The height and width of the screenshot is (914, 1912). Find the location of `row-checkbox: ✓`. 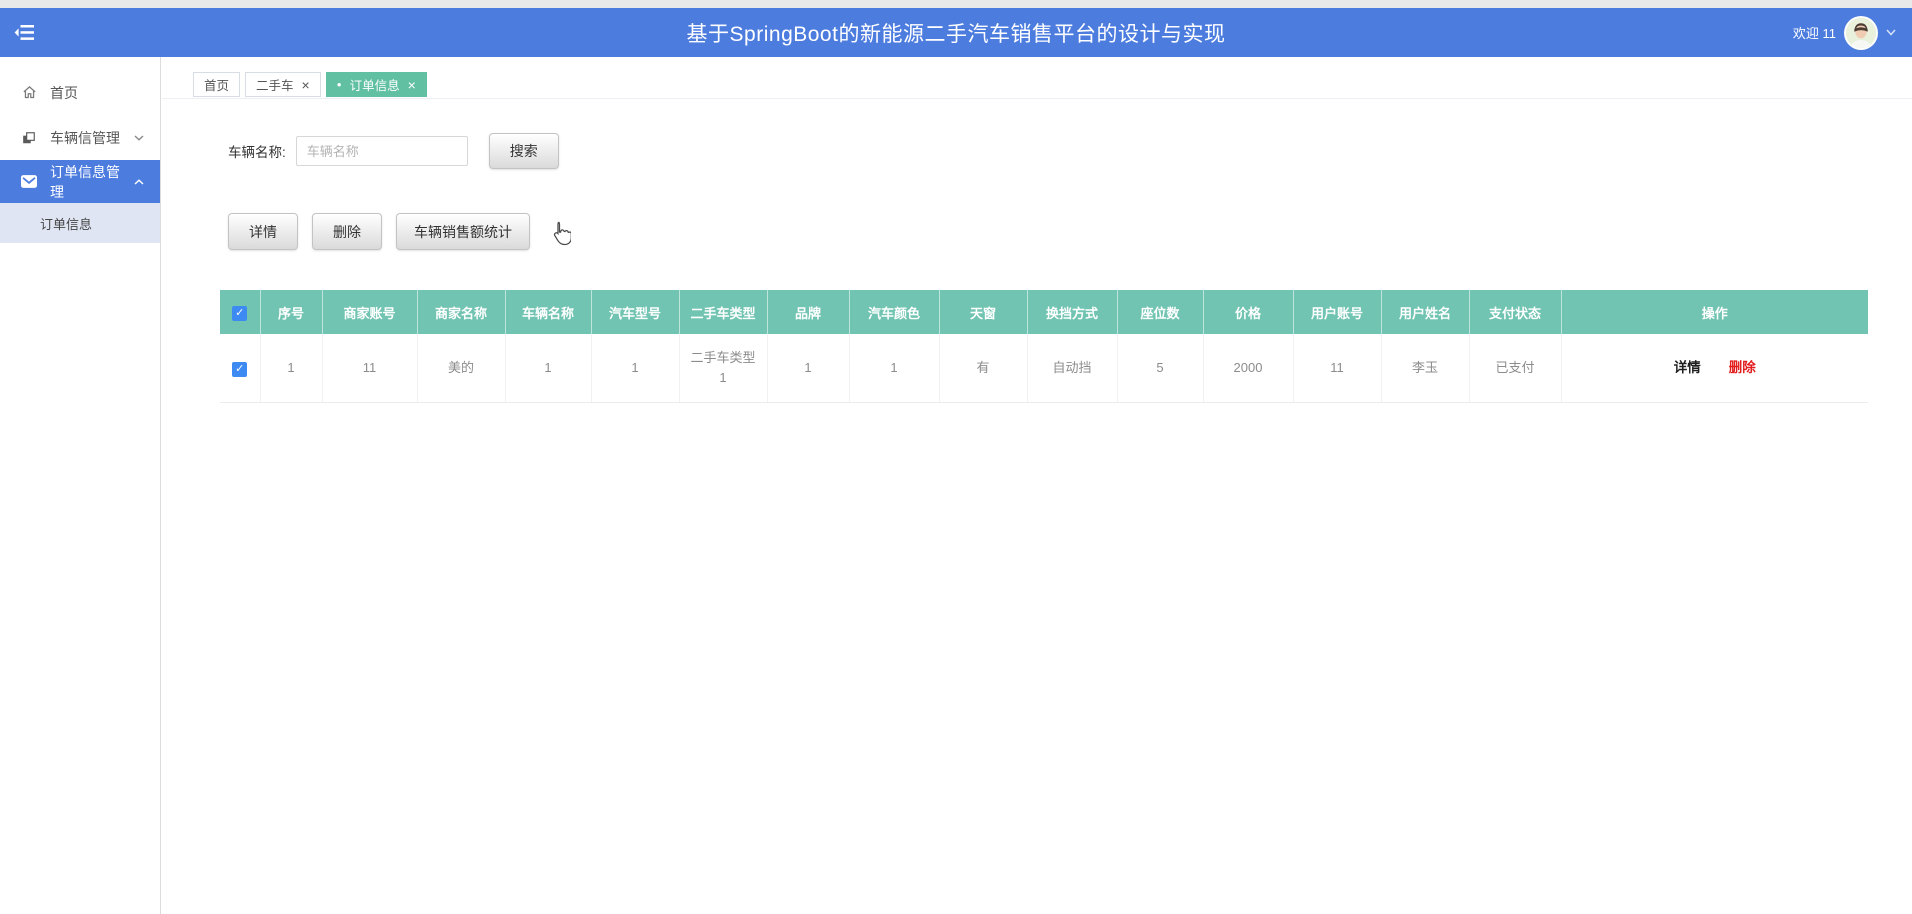

row-checkbox: ✓ is located at coordinates (240, 369).